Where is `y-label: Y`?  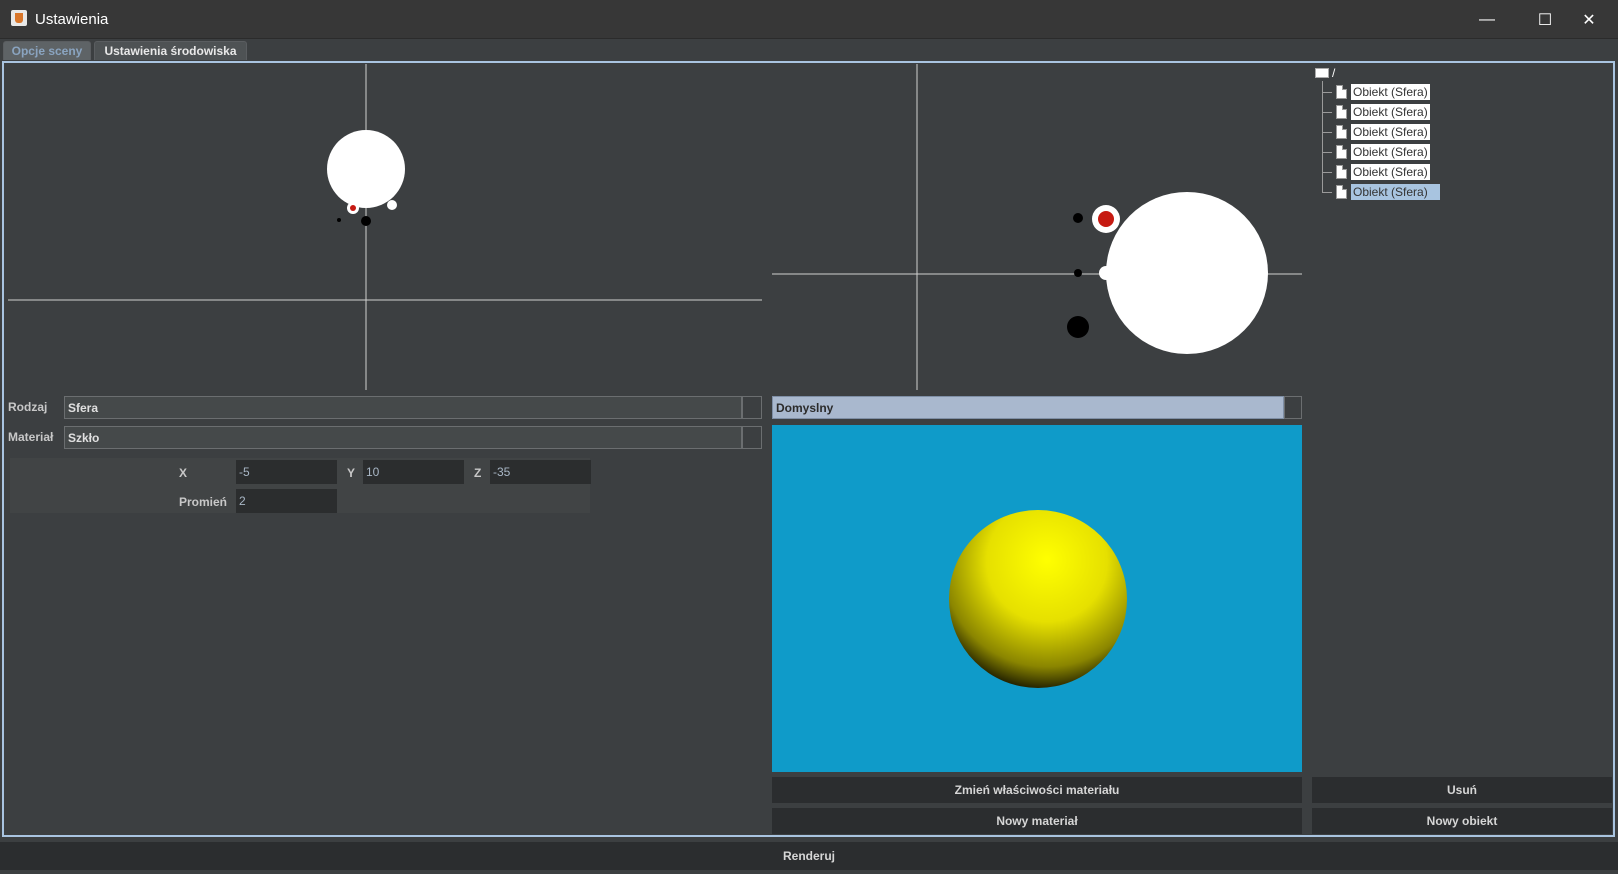 y-label: Y is located at coordinates (351, 473).